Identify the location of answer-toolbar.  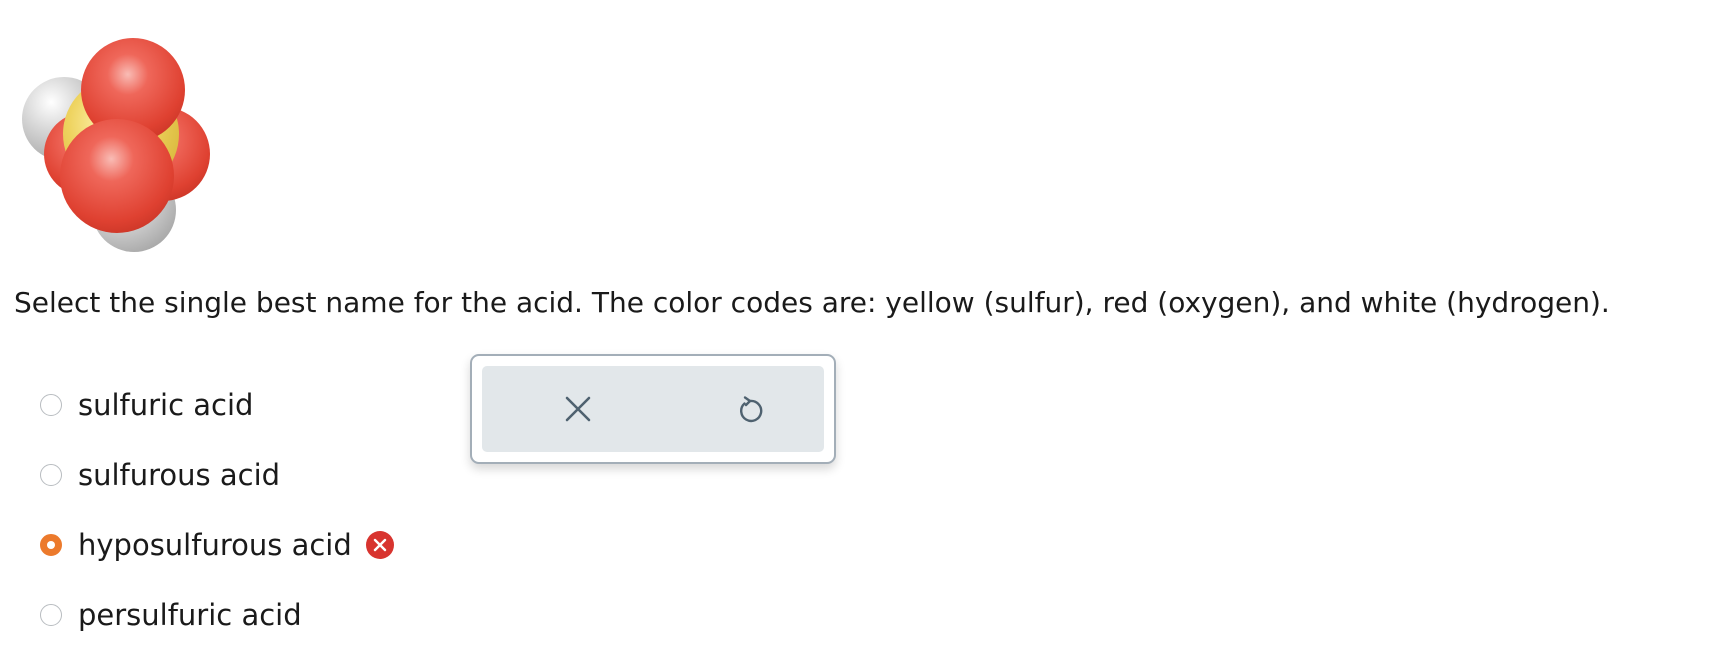
(653, 409).